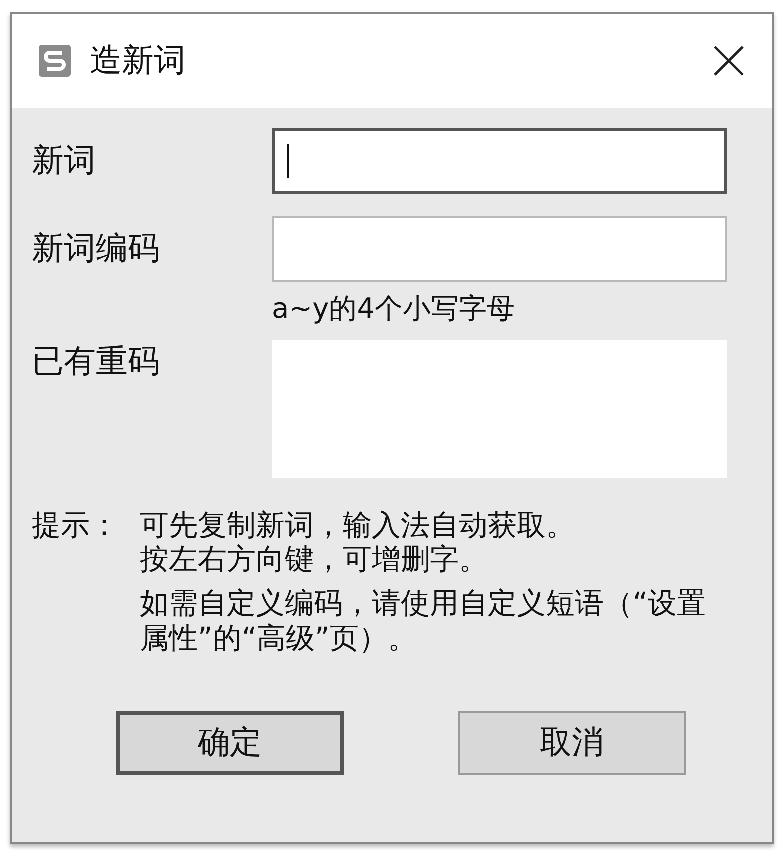  I want to click on field-note: a~y的4个小写字母, so click(394, 308).